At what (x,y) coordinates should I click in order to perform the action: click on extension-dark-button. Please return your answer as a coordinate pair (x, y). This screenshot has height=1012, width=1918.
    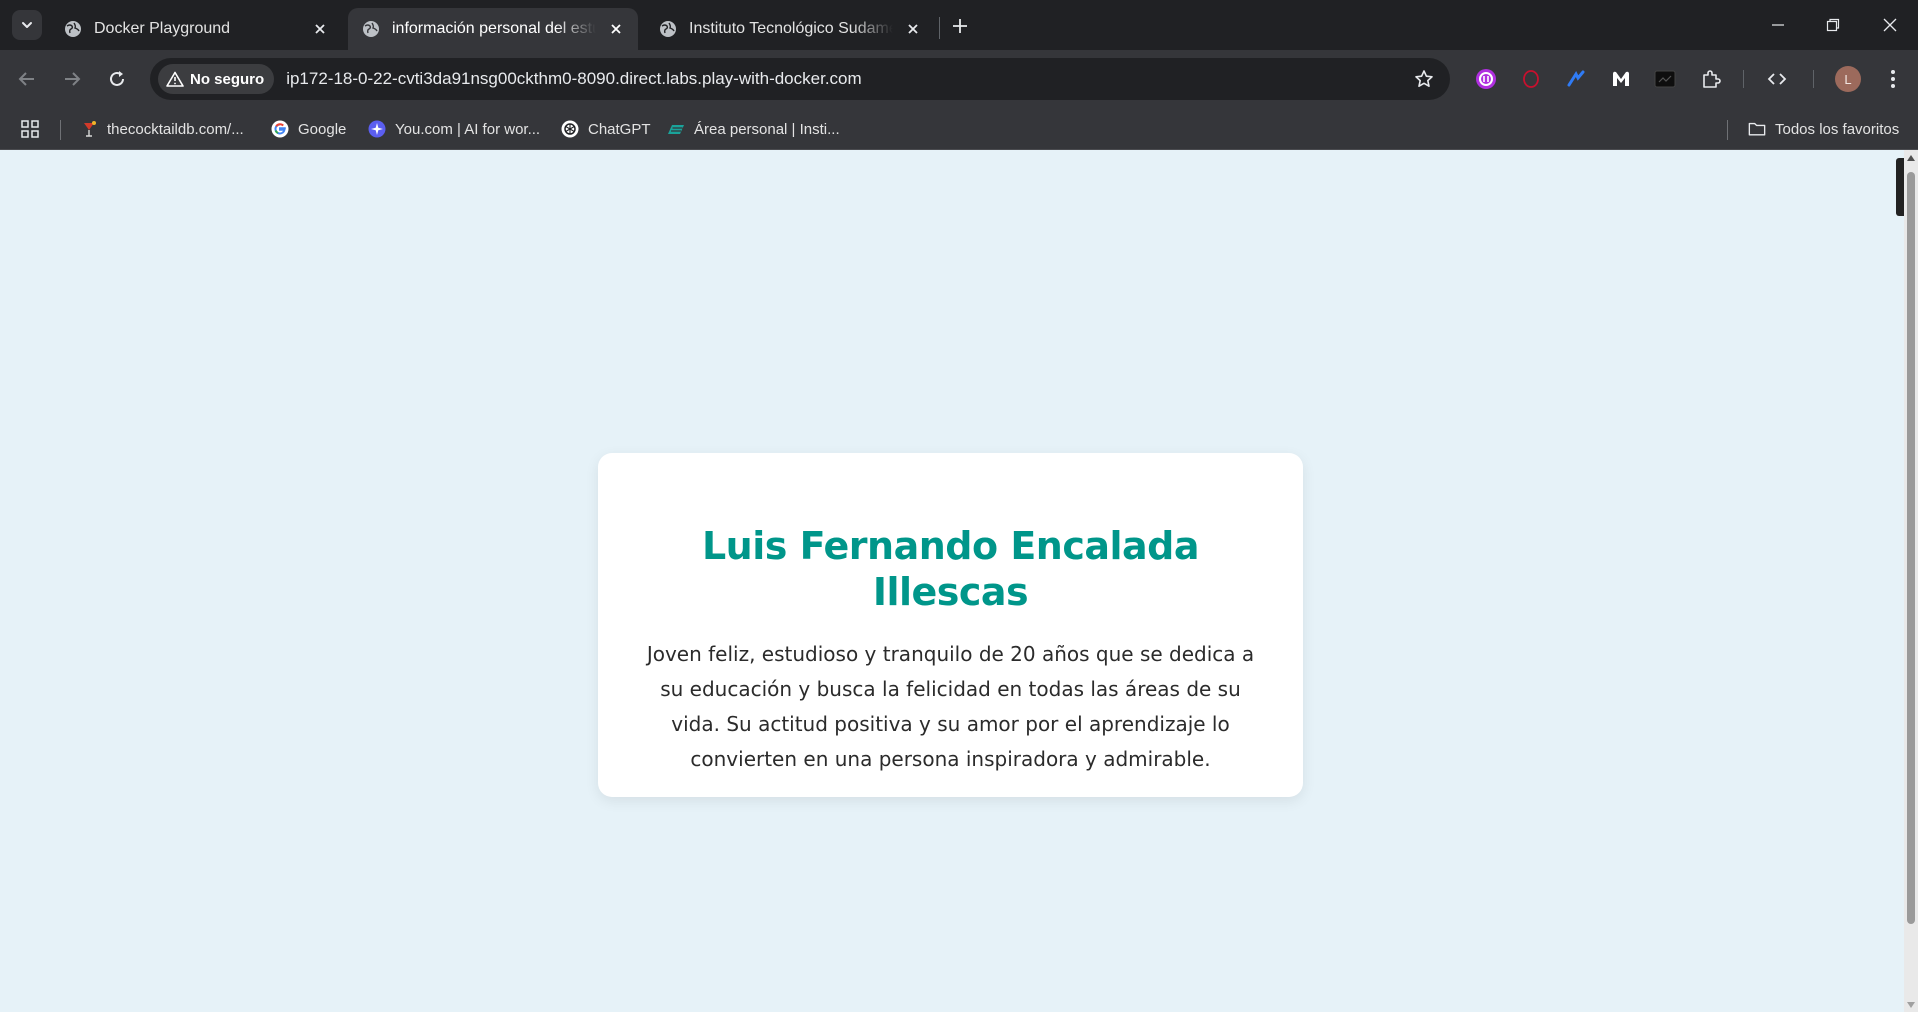
    Looking at the image, I should click on (1665, 79).